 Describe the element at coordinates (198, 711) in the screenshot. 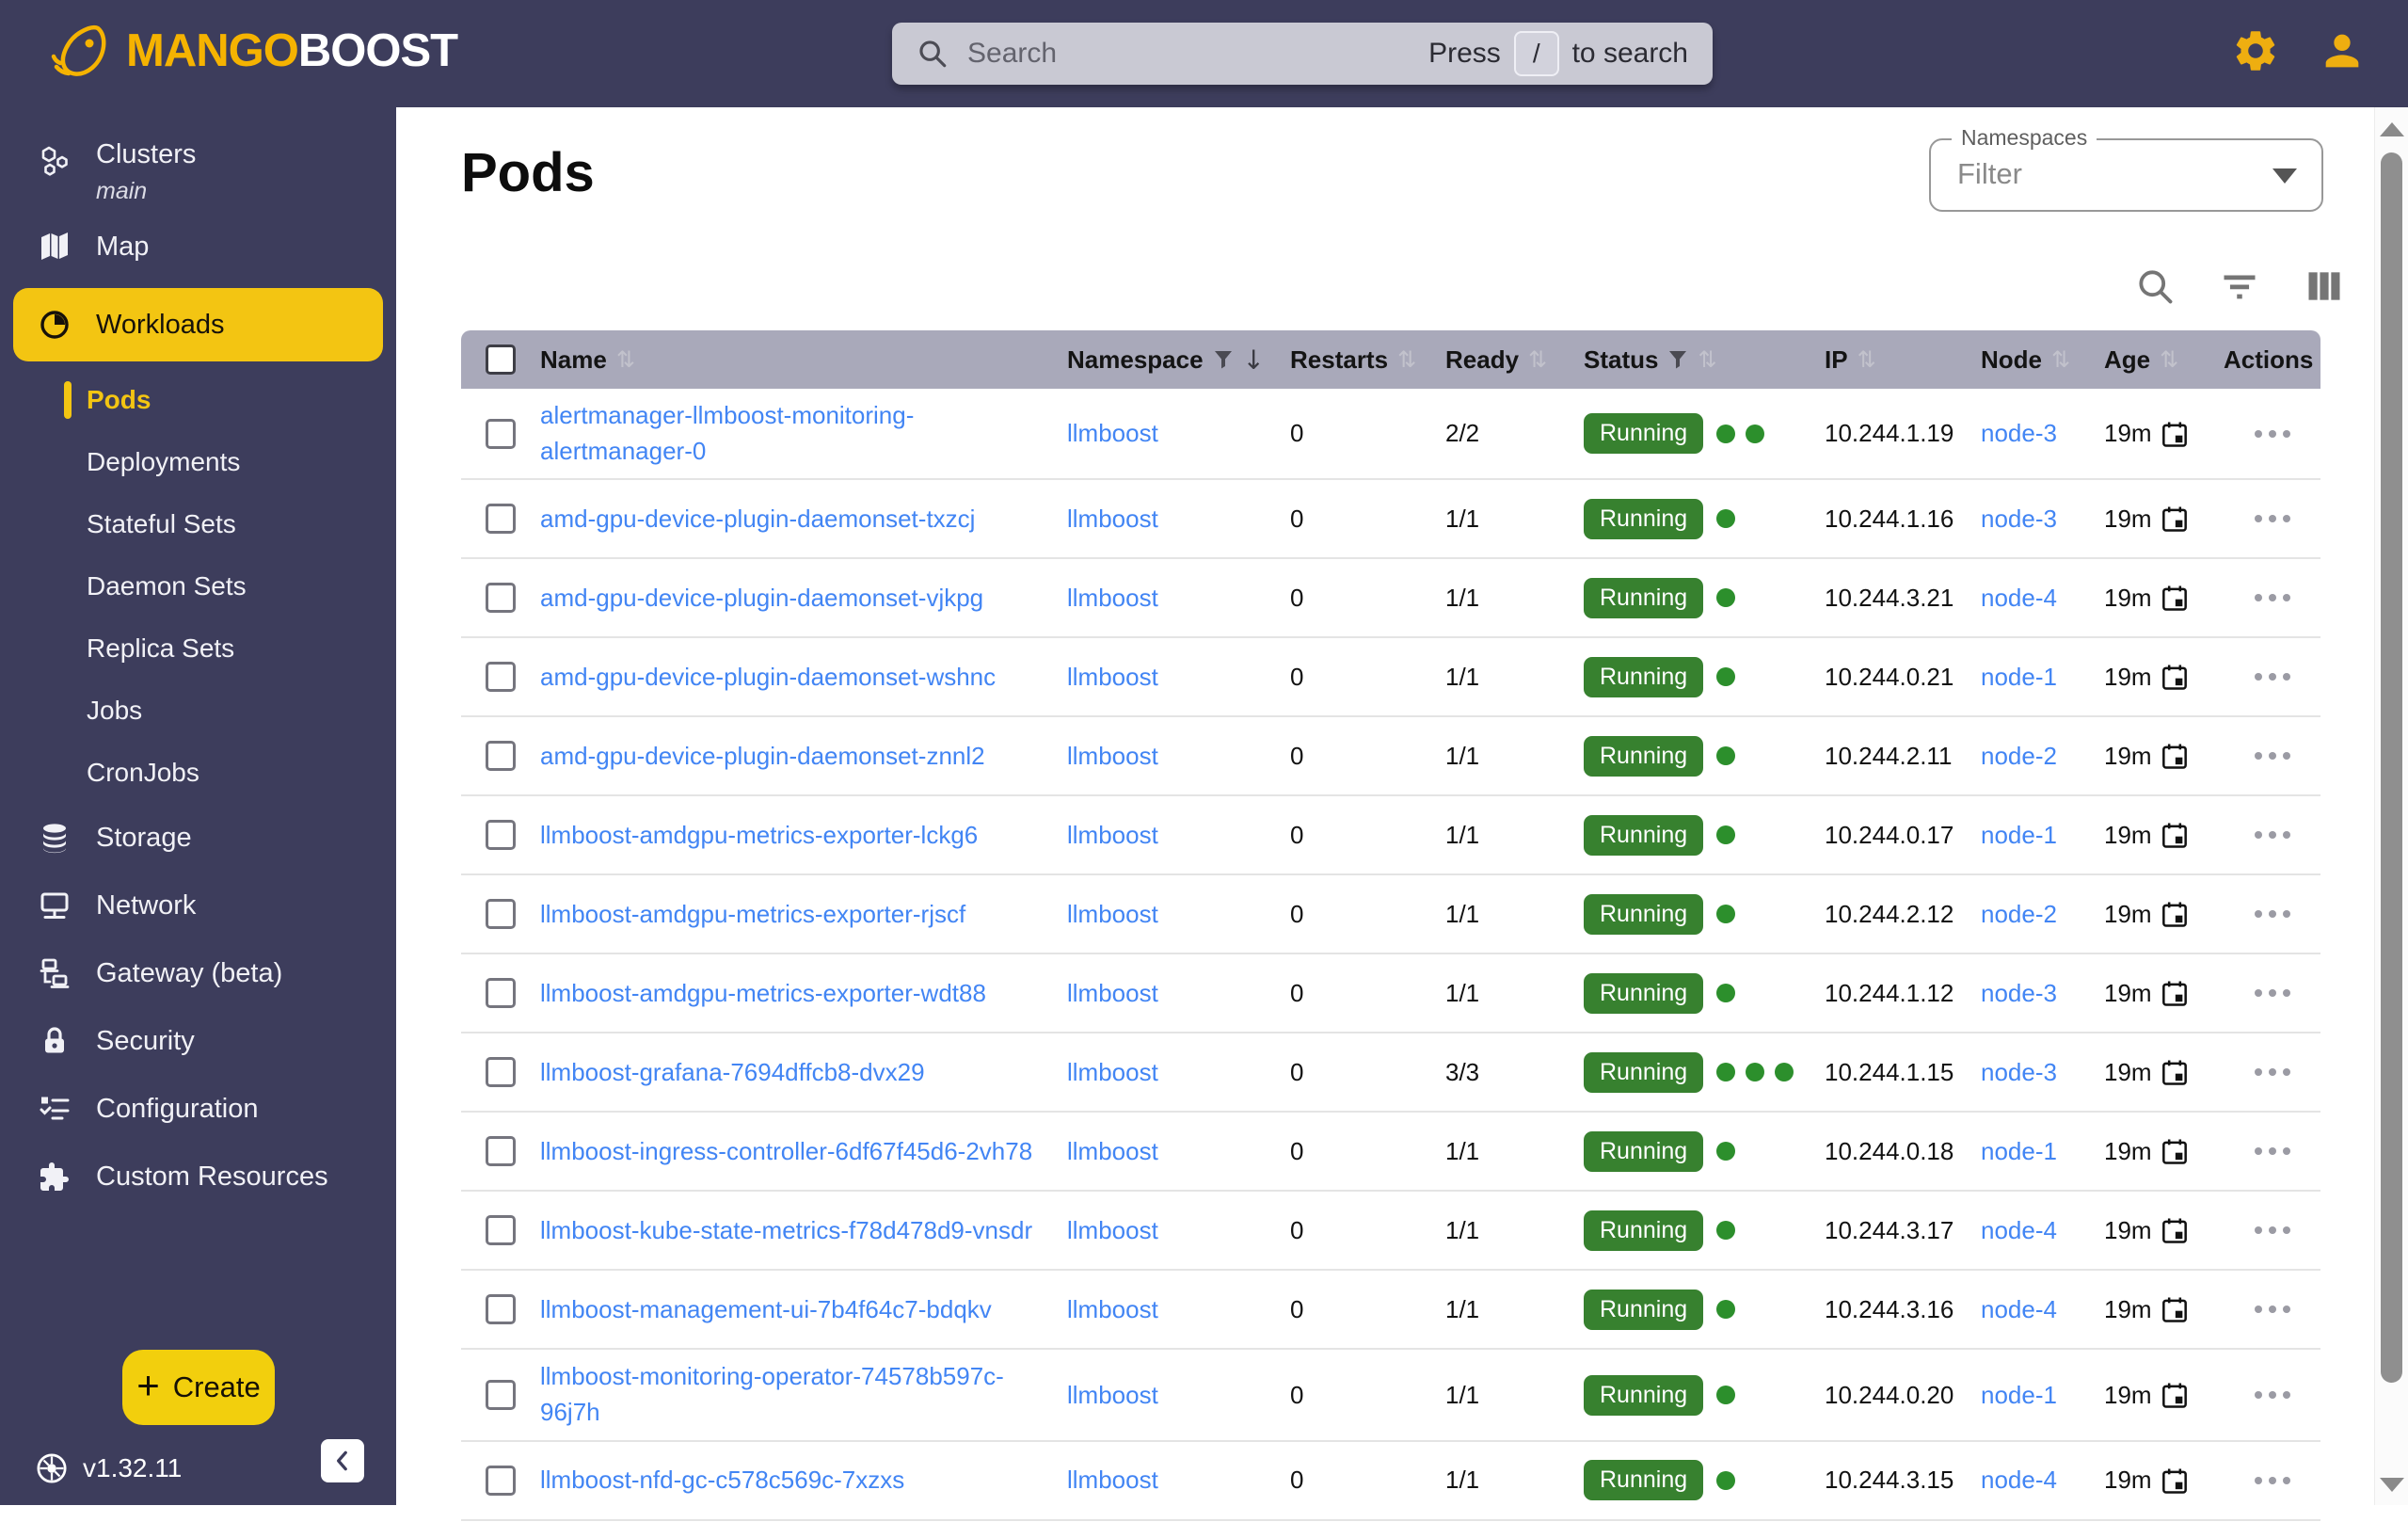

I see `sidebar-item-jobs: Jobs` at that location.